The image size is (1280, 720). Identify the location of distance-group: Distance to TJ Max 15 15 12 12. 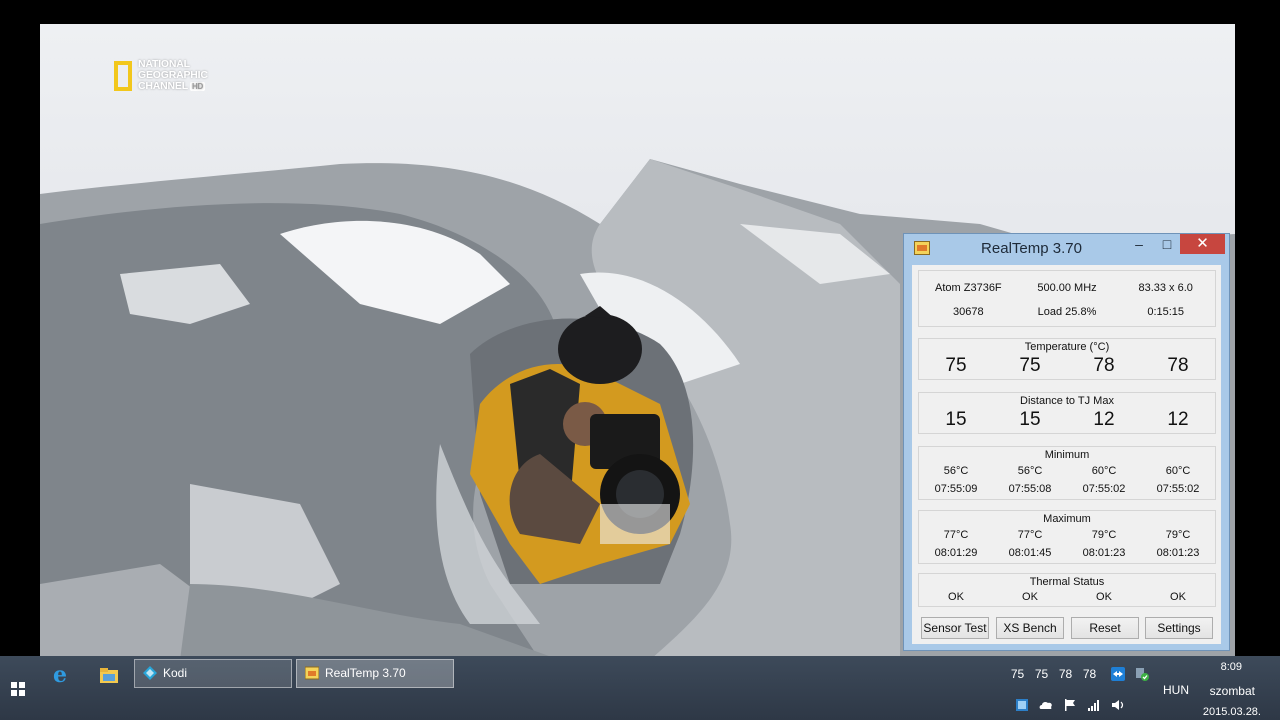
(1067, 413).